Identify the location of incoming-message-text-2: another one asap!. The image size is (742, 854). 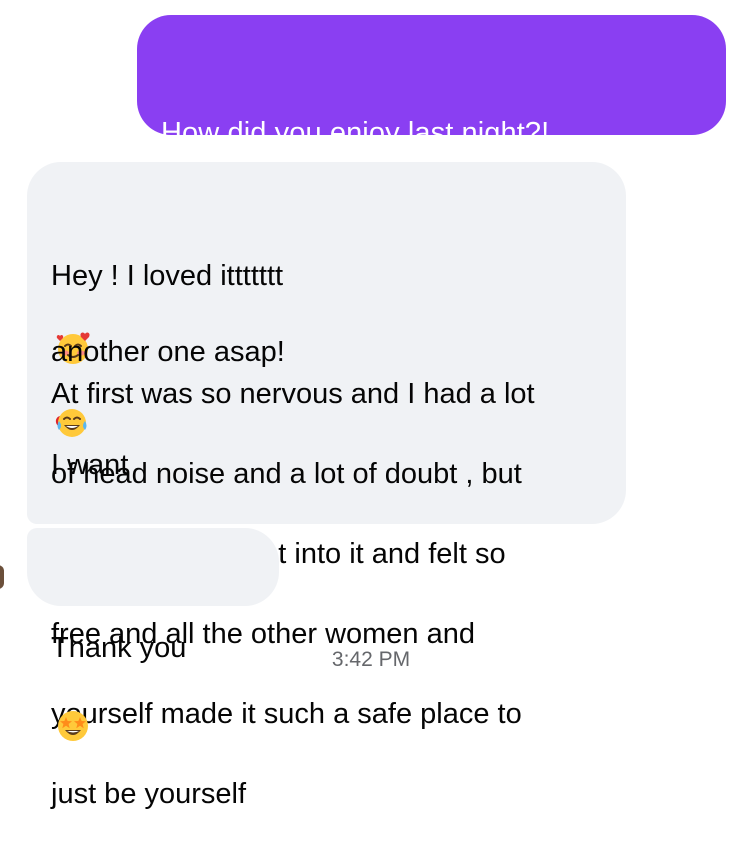
(168, 352).